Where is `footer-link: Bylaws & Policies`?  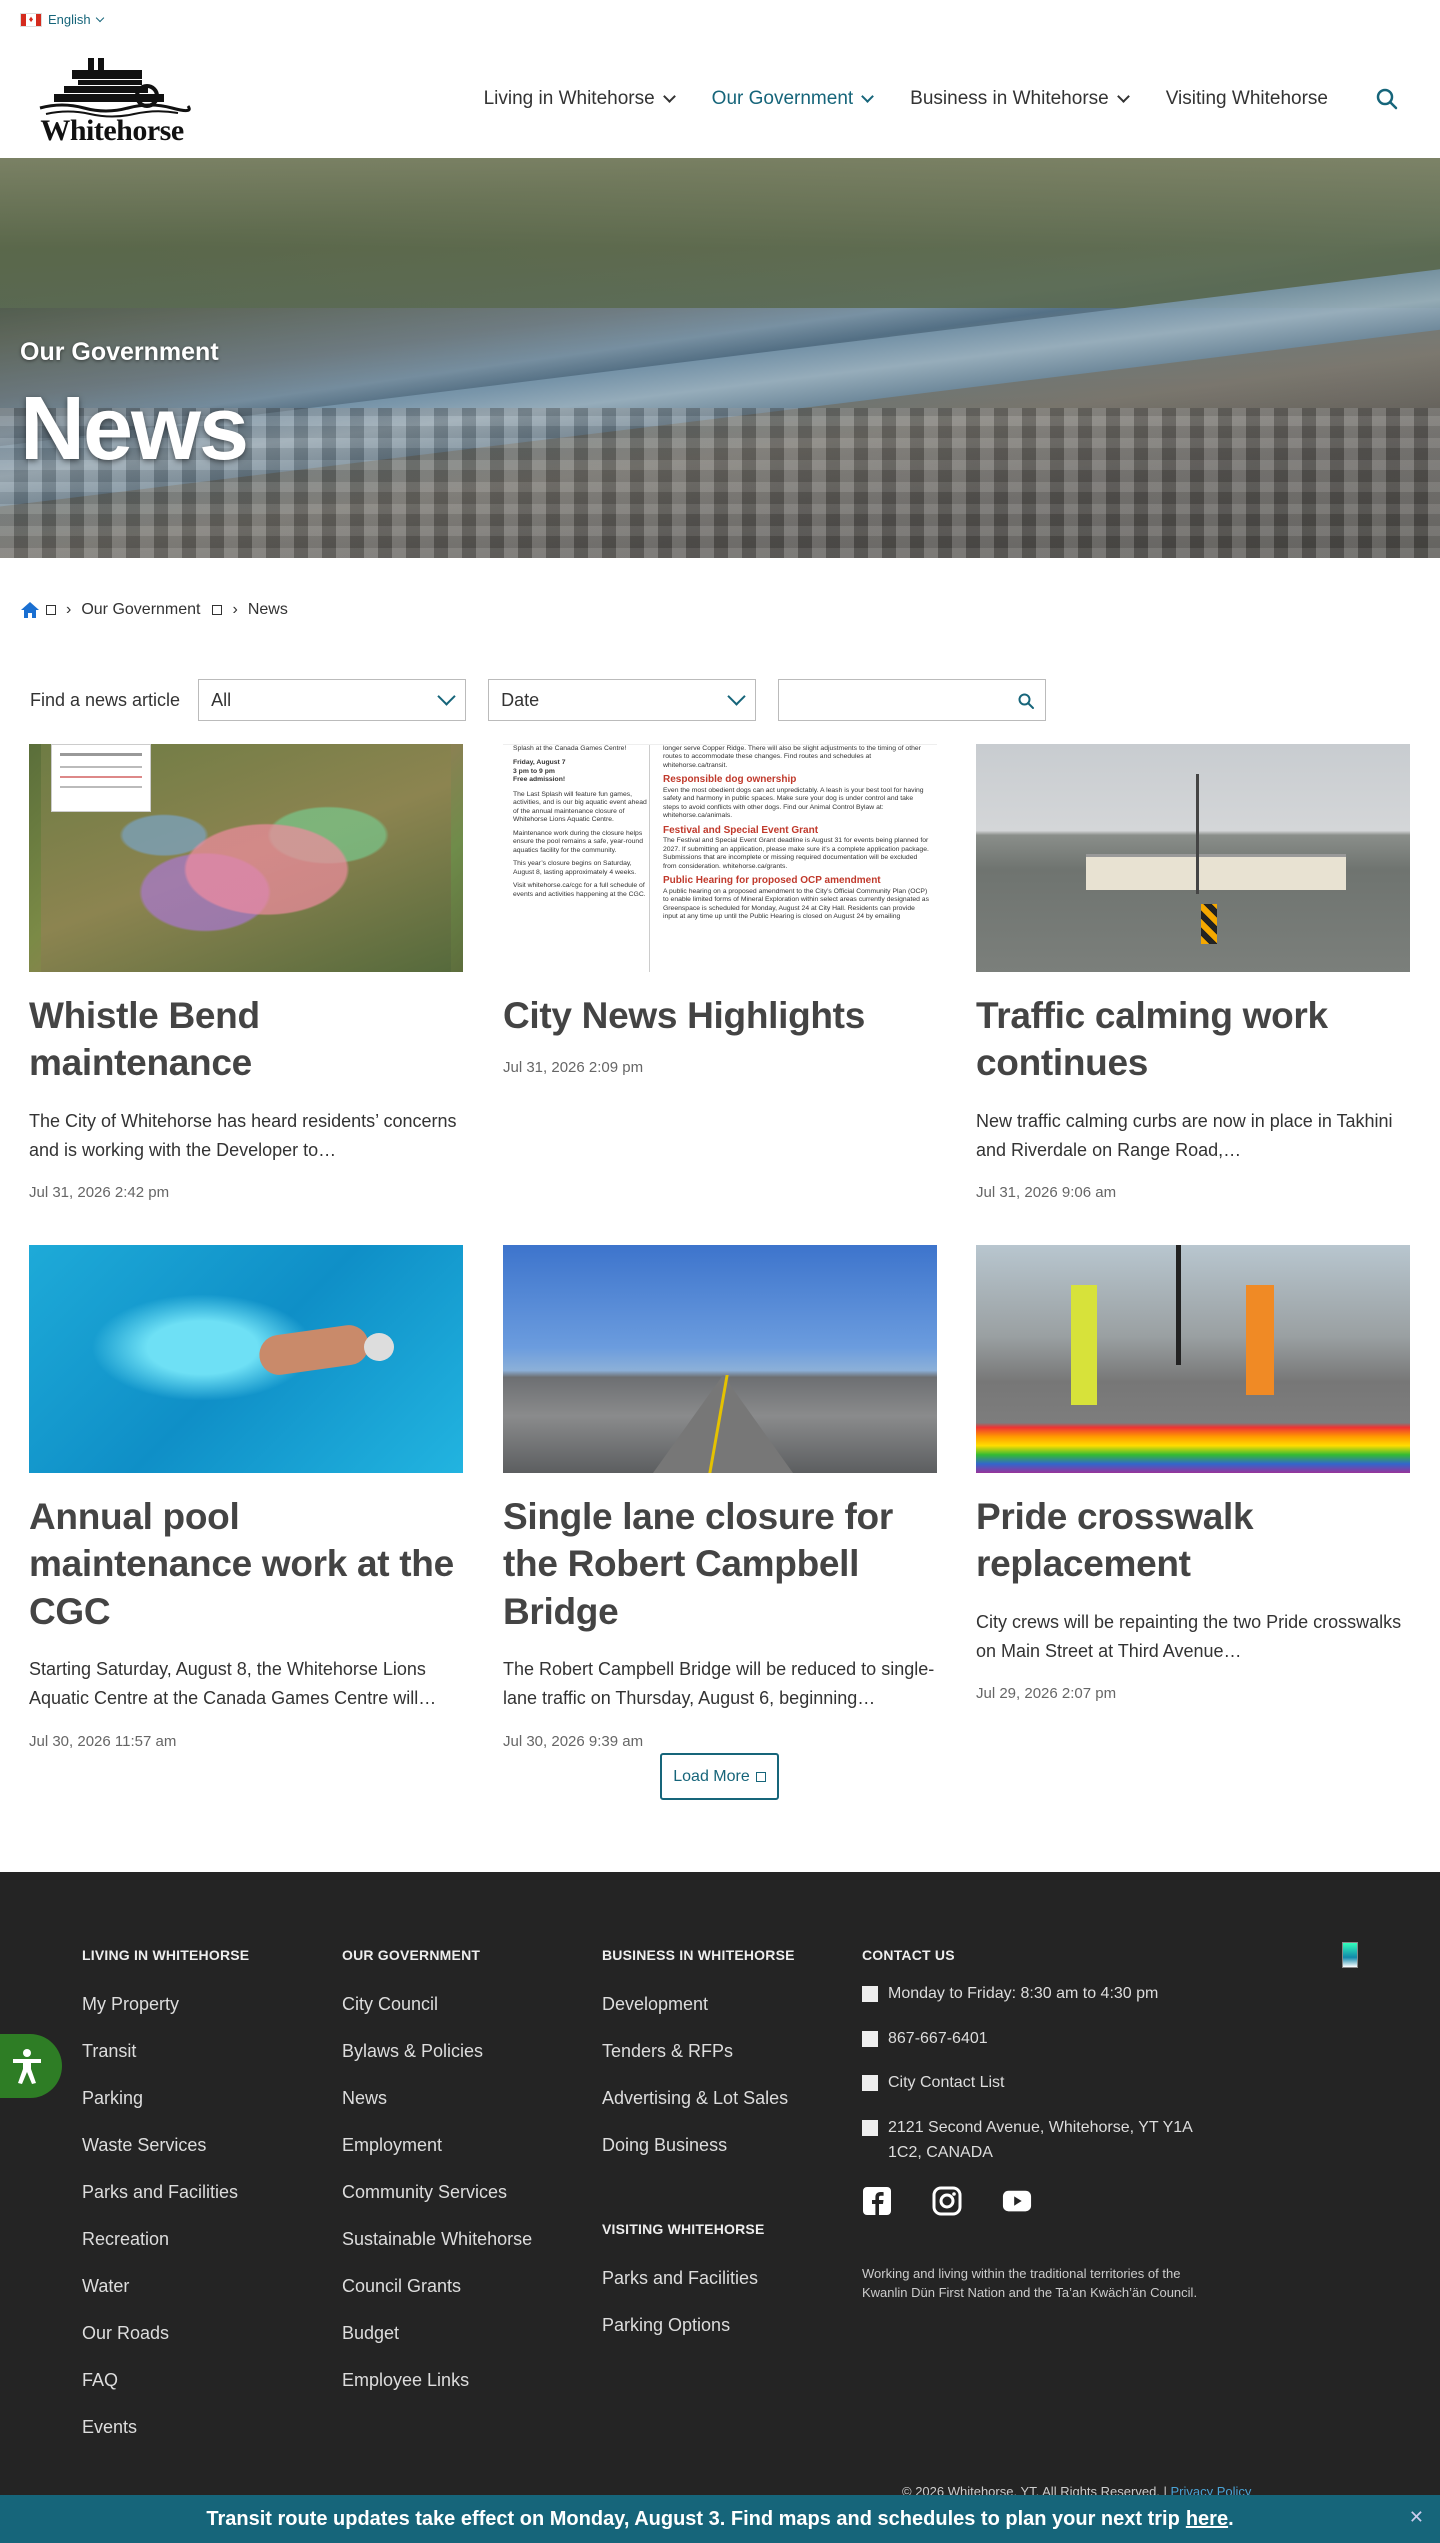
footer-link: Bylaws & Policies is located at coordinates (437, 2051).